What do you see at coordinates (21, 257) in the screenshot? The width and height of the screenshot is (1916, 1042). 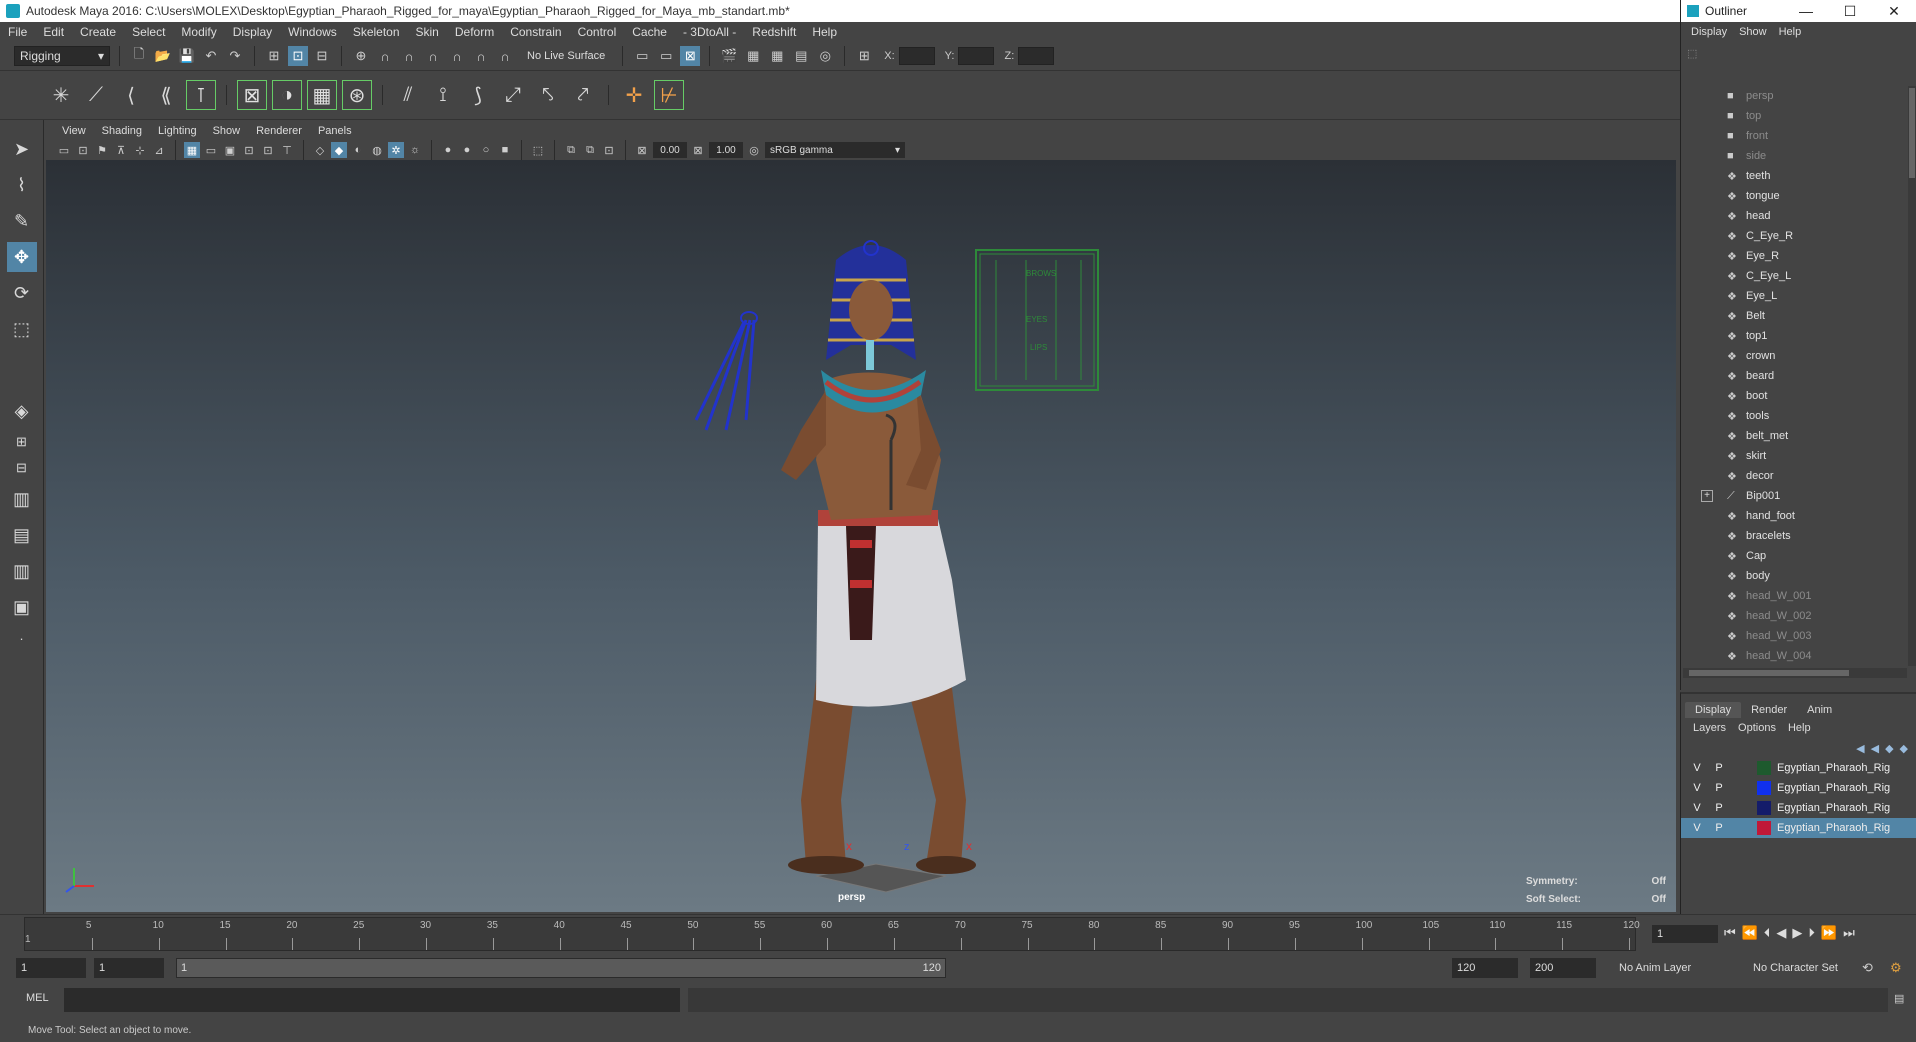 I see `move-tool-icon: ✥` at bounding box center [21, 257].